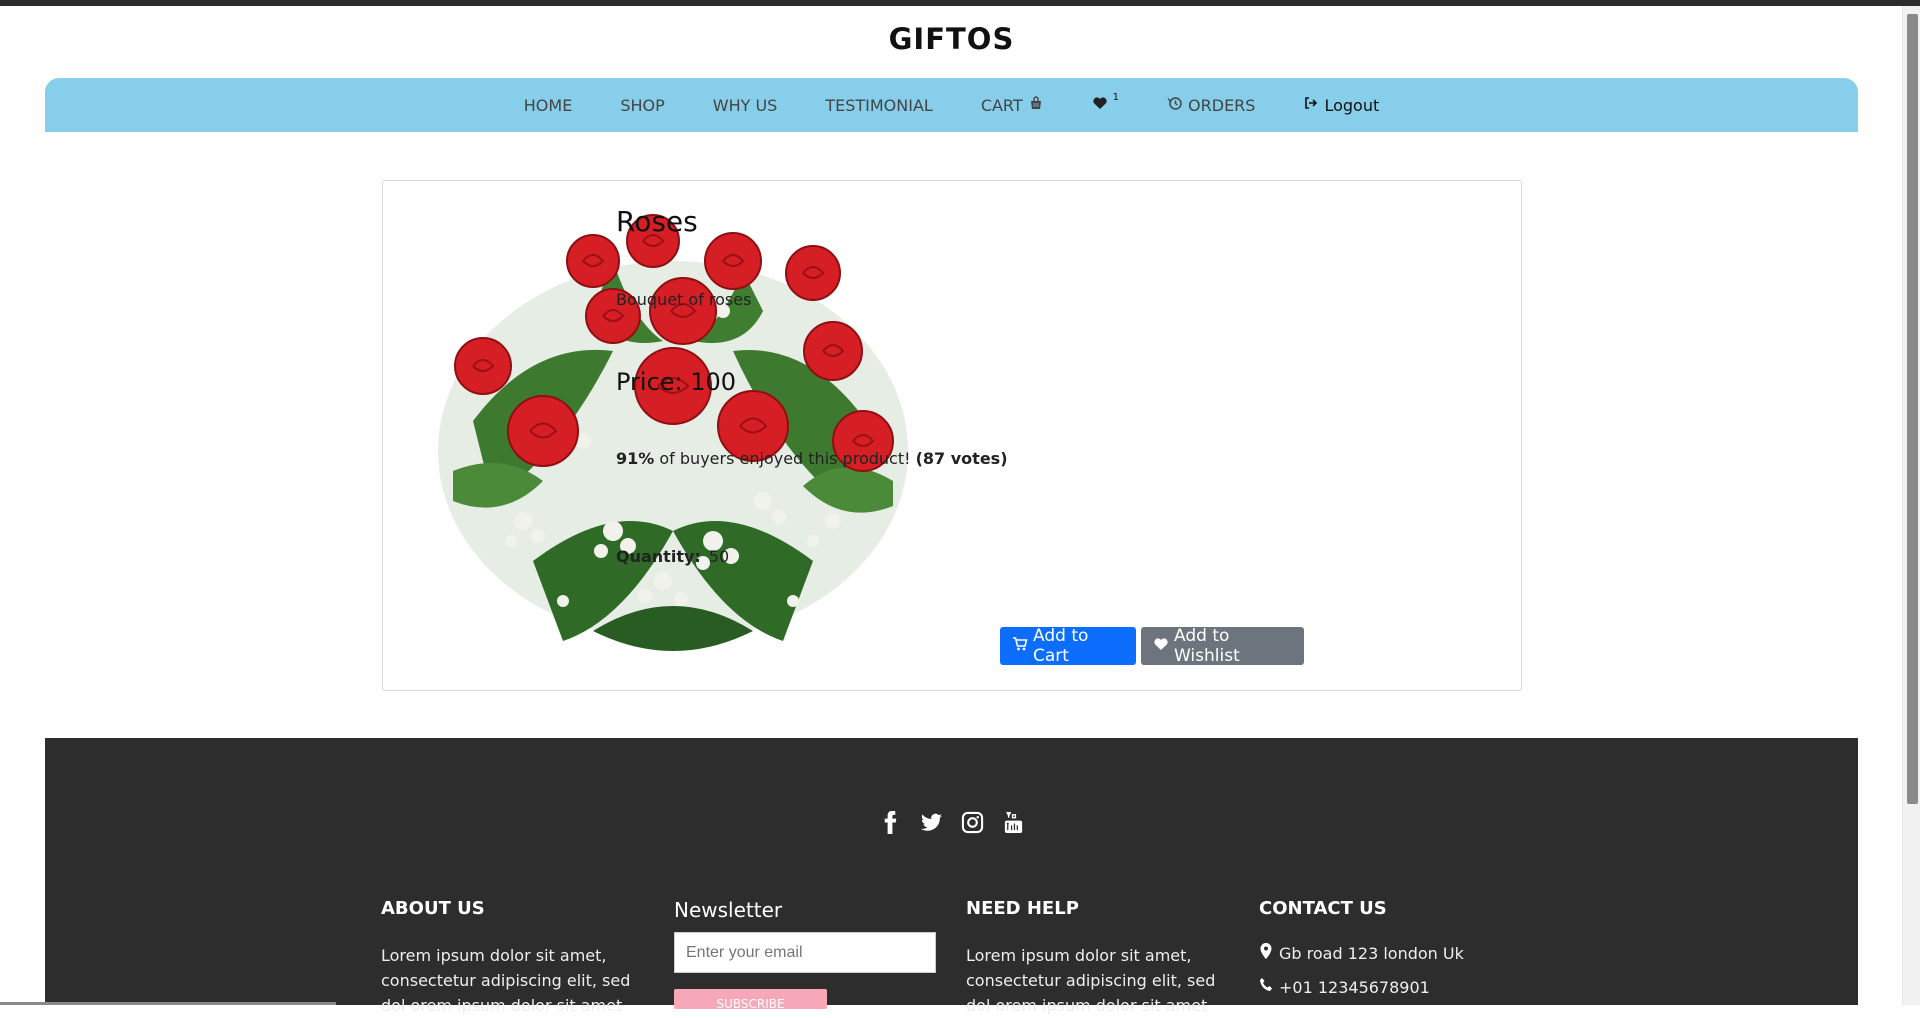  What do you see at coordinates (1001, 105) in the screenshot?
I see `nav-cart-label: CART` at bounding box center [1001, 105].